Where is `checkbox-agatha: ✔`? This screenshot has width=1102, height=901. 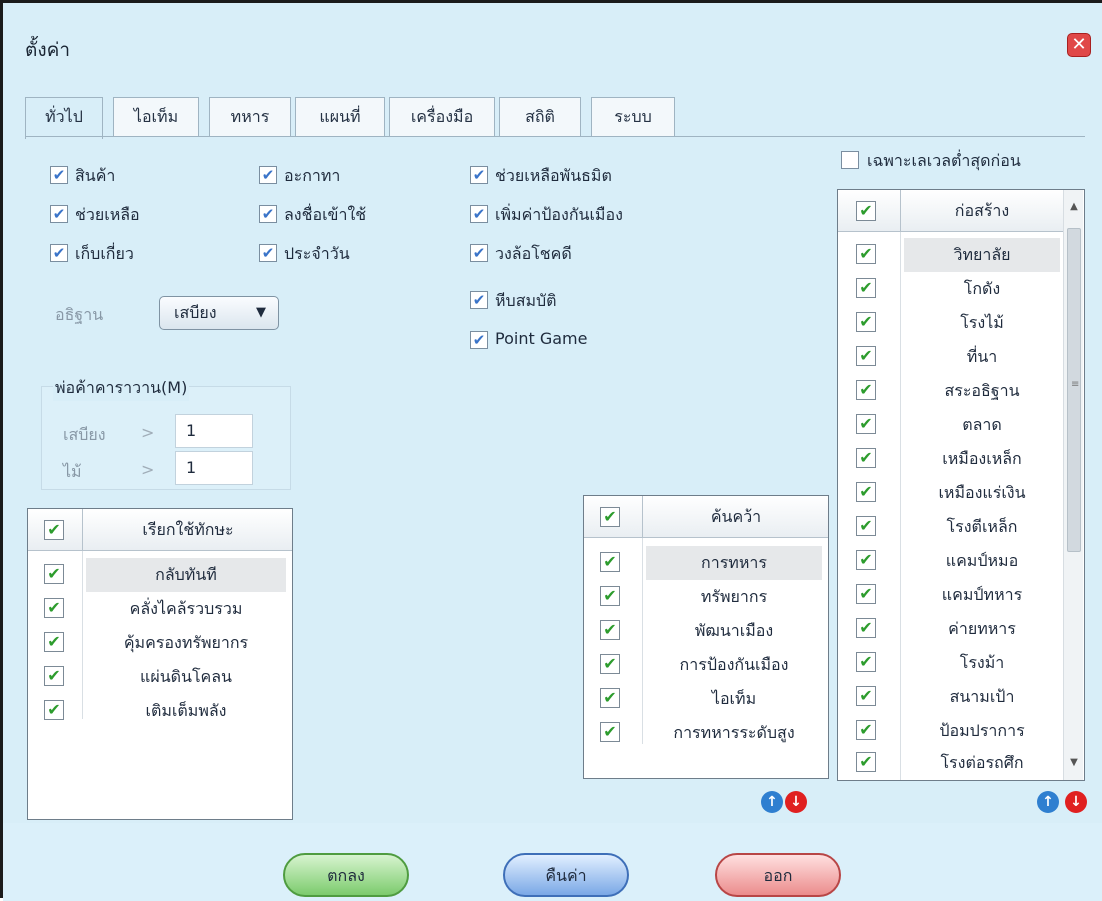
checkbox-agatha: ✔ is located at coordinates (268, 175).